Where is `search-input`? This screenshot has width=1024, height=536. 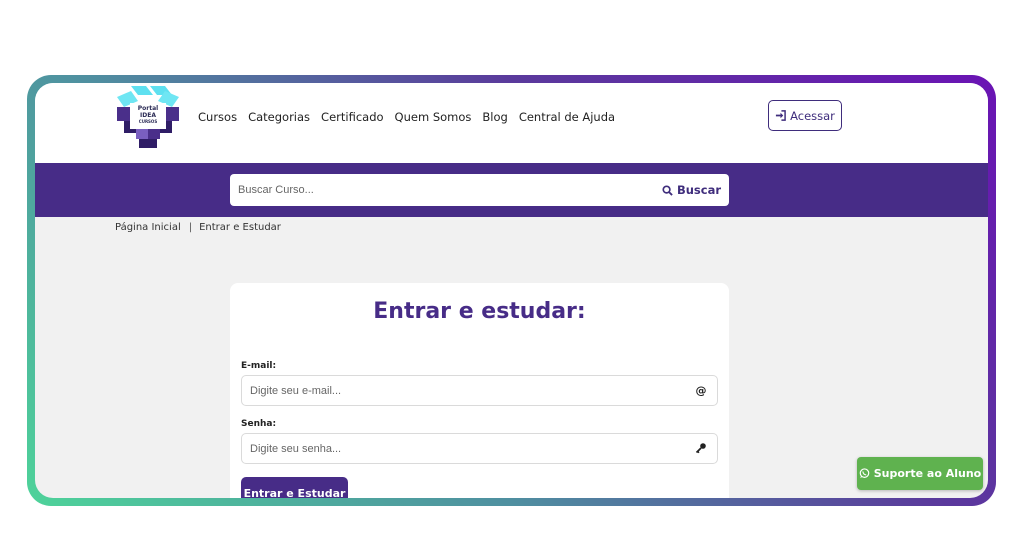
search-input is located at coordinates (440, 190).